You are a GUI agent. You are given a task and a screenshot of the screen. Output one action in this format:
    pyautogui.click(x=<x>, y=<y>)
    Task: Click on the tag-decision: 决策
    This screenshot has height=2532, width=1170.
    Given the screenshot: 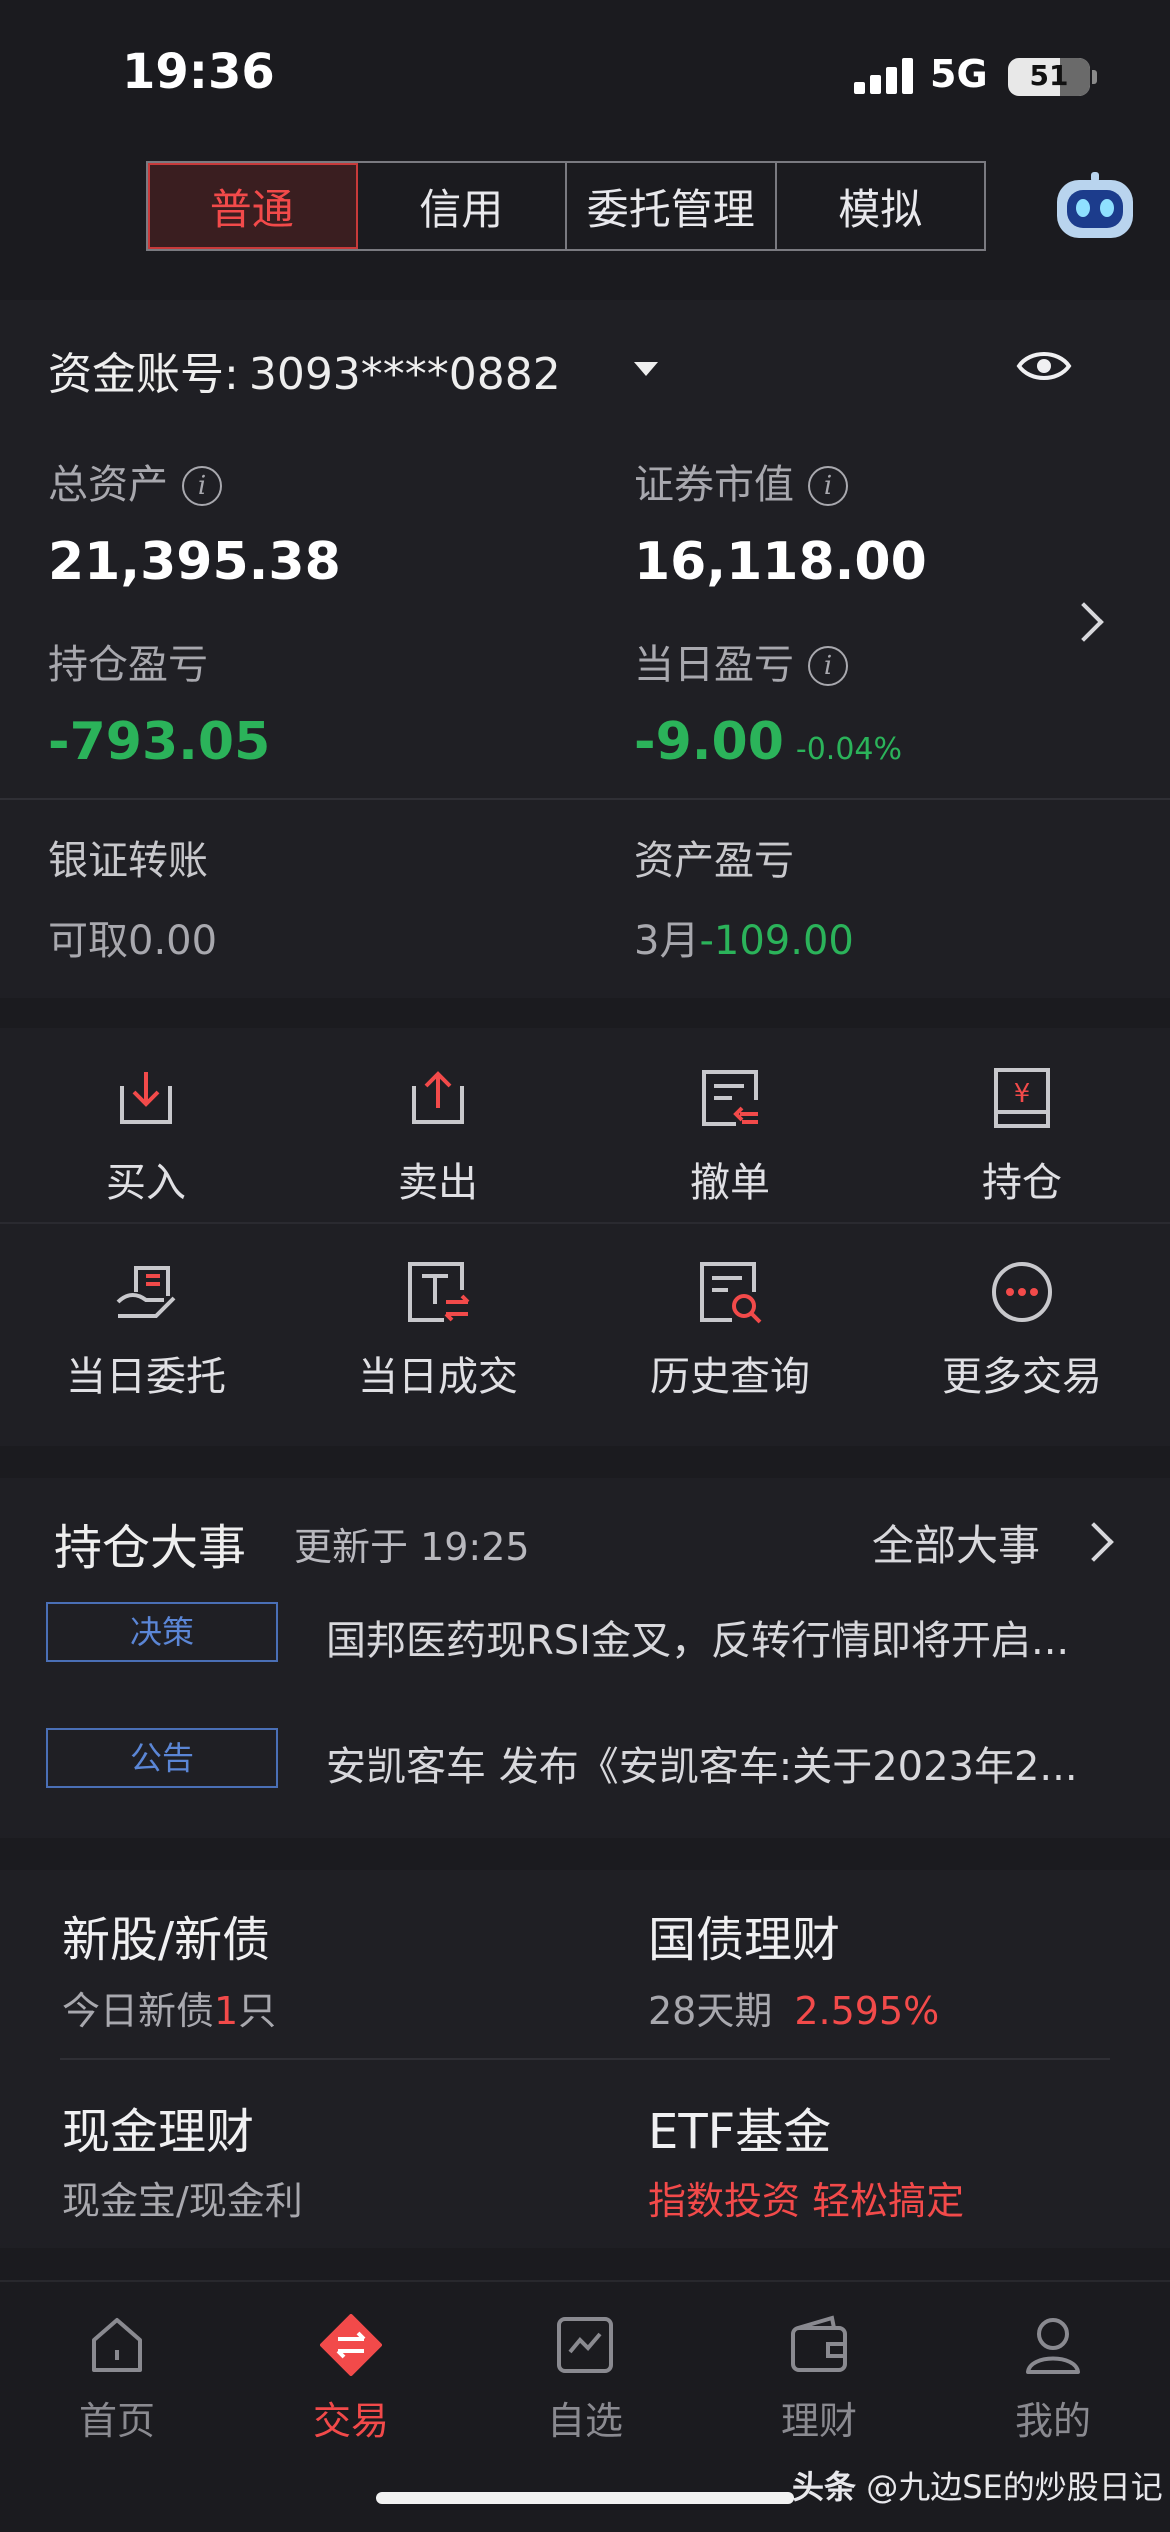 What is the action you would take?
    pyautogui.click(x=162, y=1632)
    